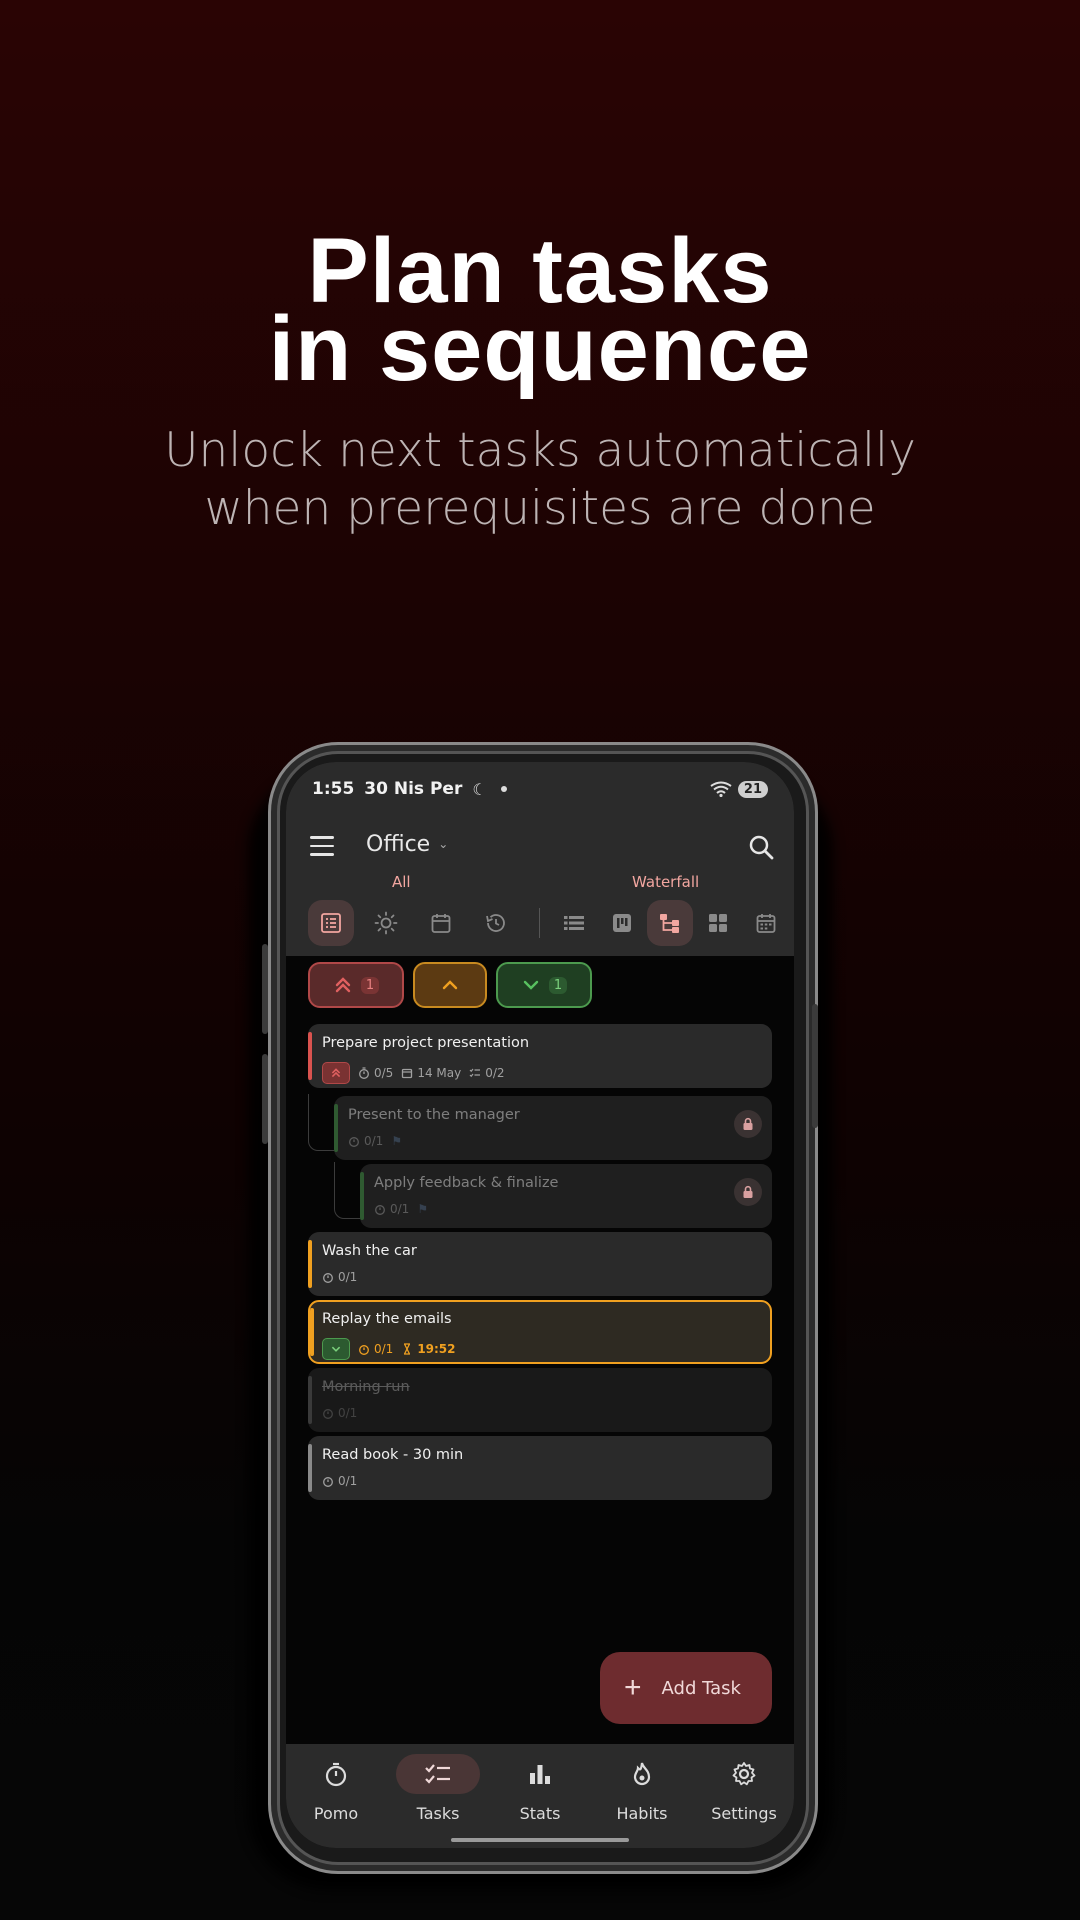 The width and height of the screenshot is (1080, 1920). I want to click on nav-habits: Habits, so click(642, 1794).